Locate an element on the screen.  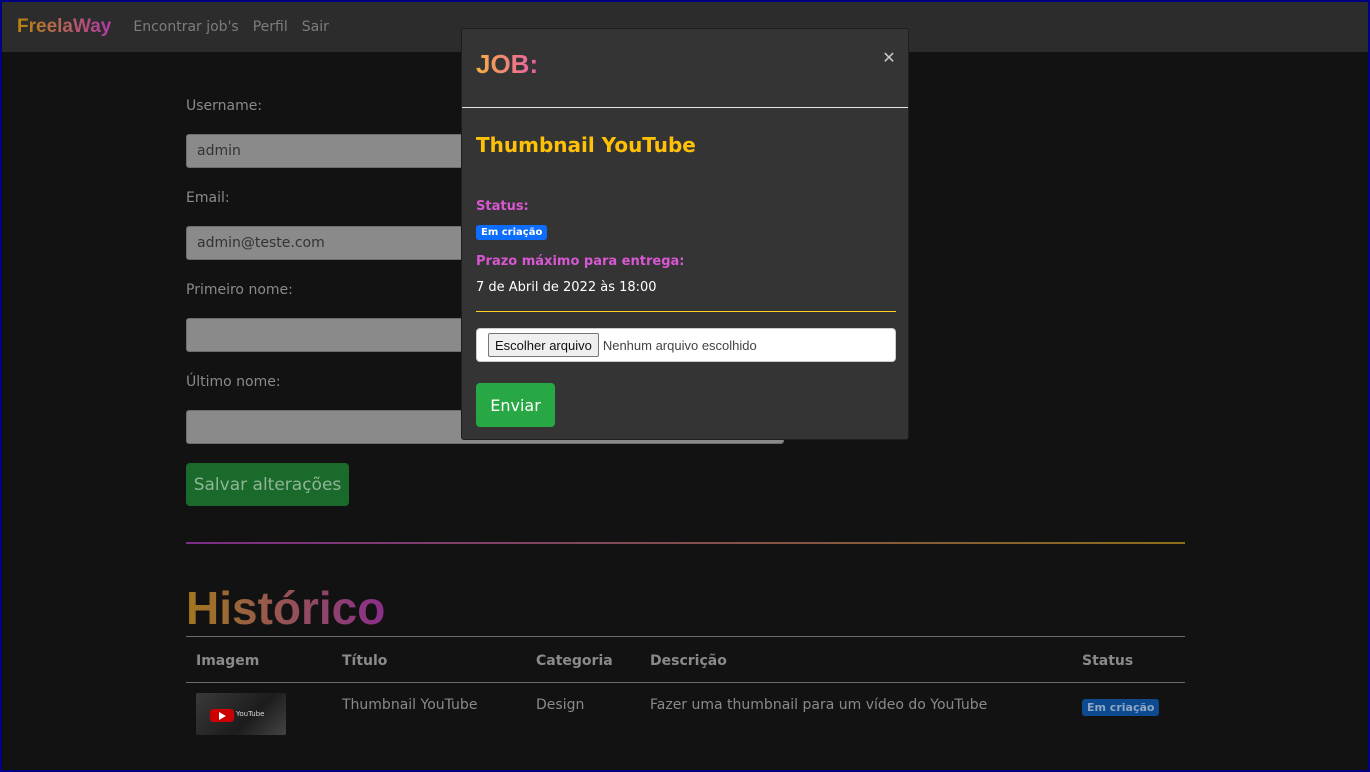
history-title: Histórico is located at coordinates (286, 608).